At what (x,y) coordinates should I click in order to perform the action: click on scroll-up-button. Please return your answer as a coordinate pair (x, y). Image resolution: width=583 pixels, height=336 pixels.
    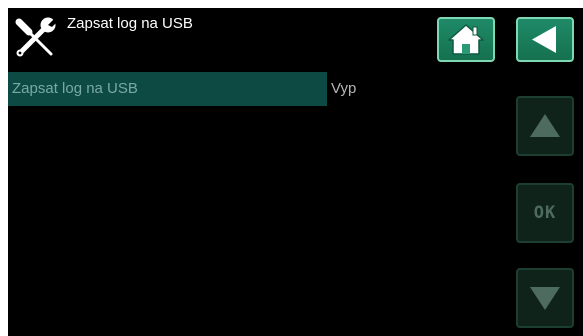
    Looking at the image, I should click on (545, 126).